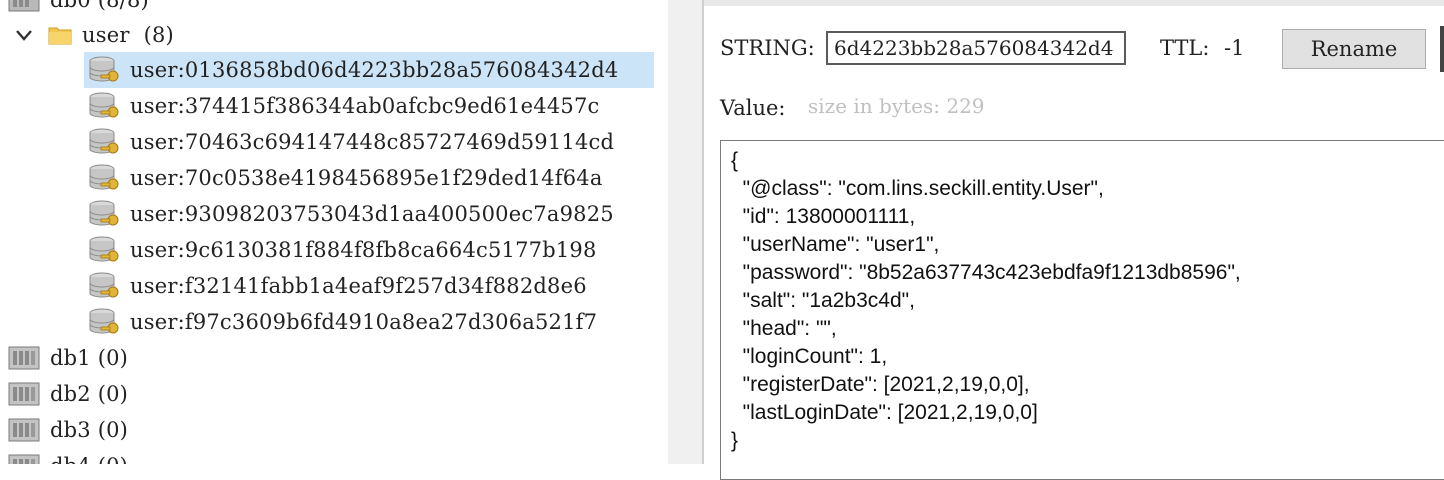  Describe the element at coordinates (896, 106) in the screenshot. I see `size-hint: size in bytes: 229` at that location.